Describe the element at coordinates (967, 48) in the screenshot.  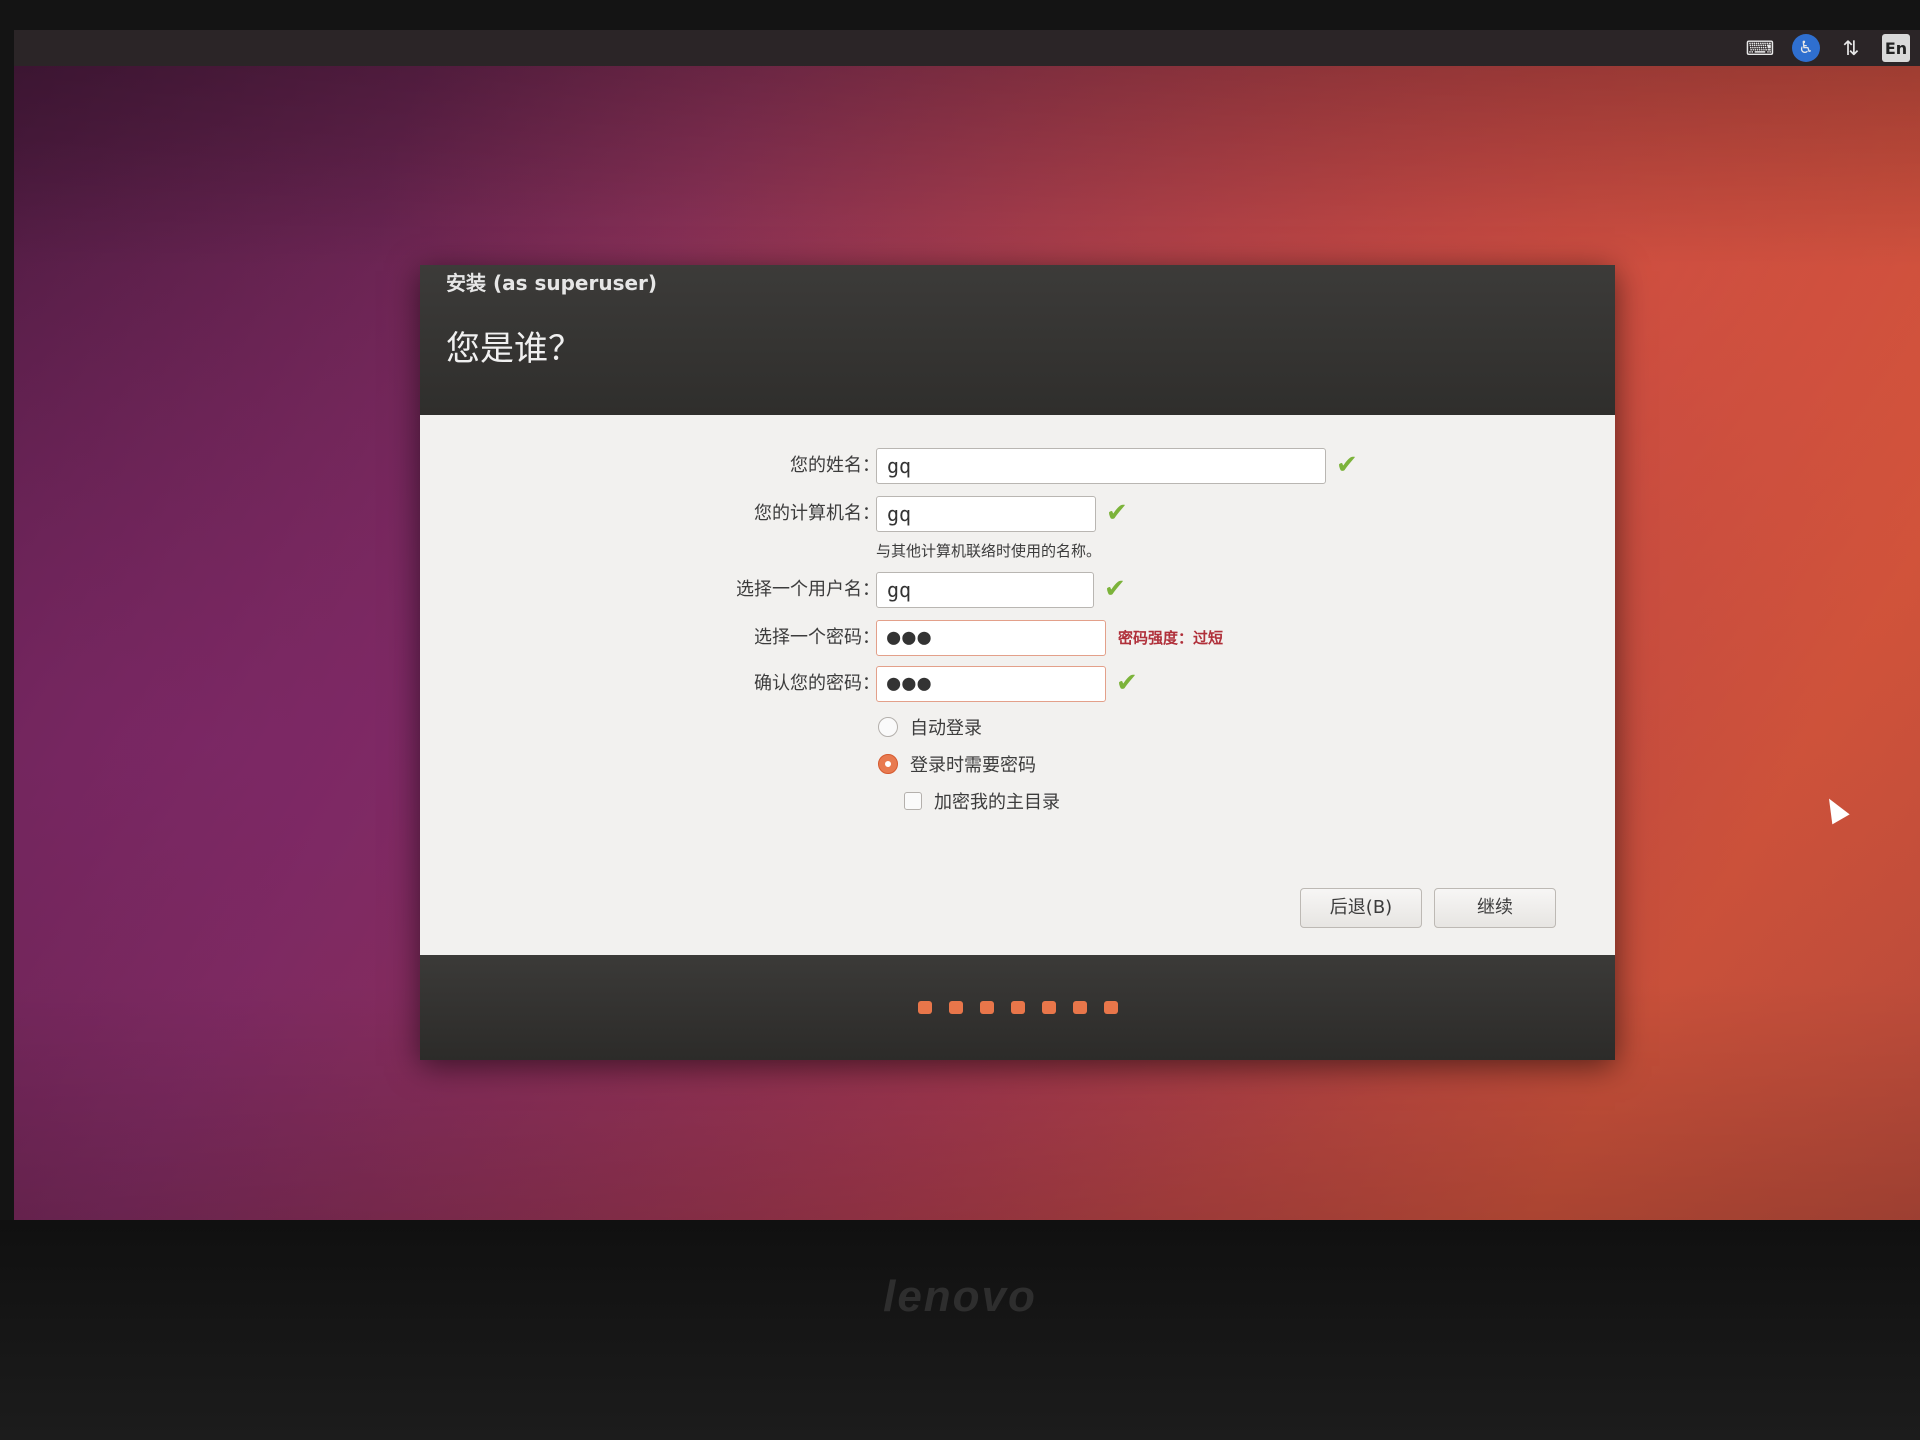
I see `top-panel: ⌨ ♿ ⇅ En` at that location.